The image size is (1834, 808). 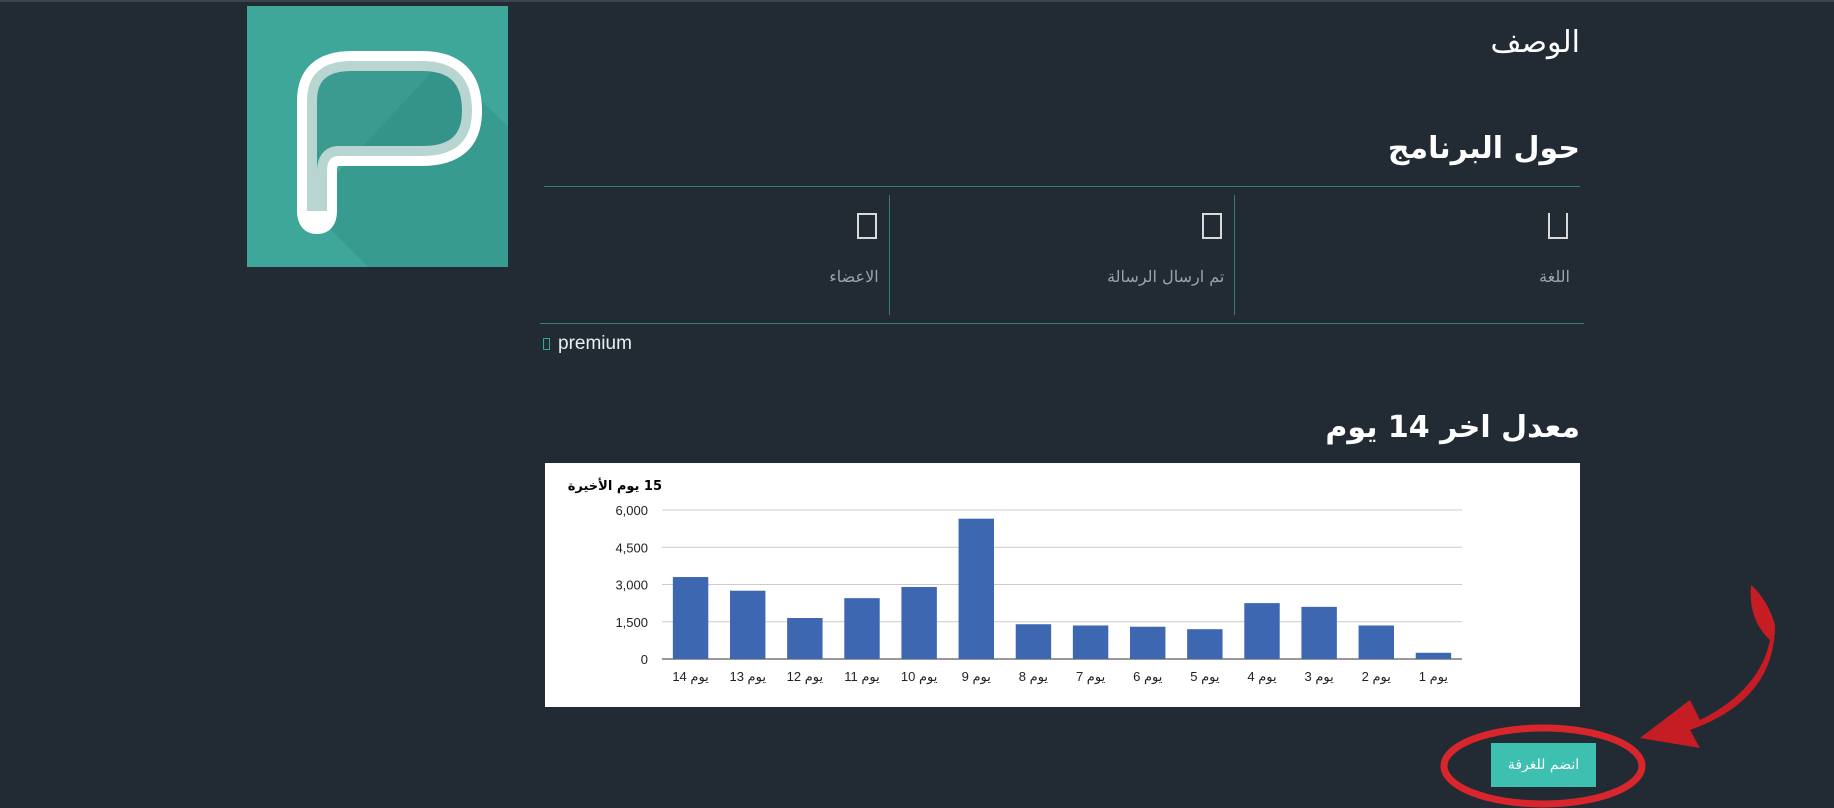 I want to click on description-heading: الوصف, so click(x=1535, y=42).